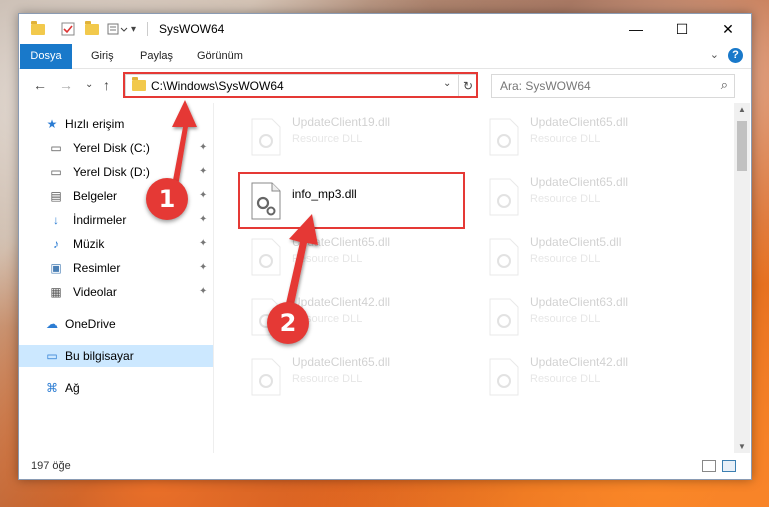 This screenshot has height=507, width=769. What do you see at coordinates (92, 28) in the screenshot?
I see `new-folder-icon` at bounding box center [92, 28].